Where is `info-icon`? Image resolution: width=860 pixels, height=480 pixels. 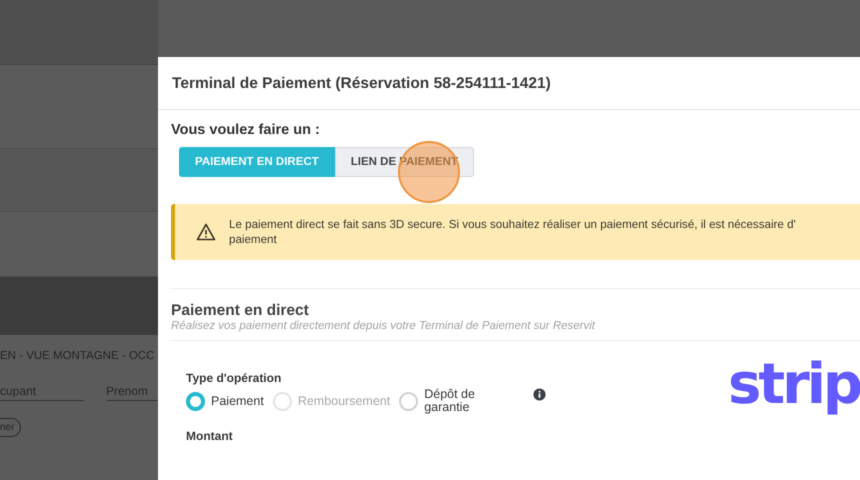
info-icon is located at coordinates (539, 394).